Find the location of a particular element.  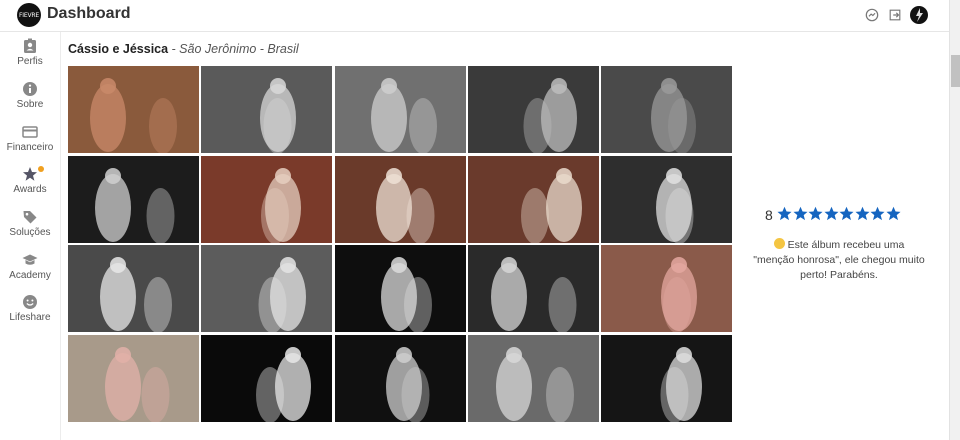

brand-logo: FIEVRE is located at coordinates (29, 15).